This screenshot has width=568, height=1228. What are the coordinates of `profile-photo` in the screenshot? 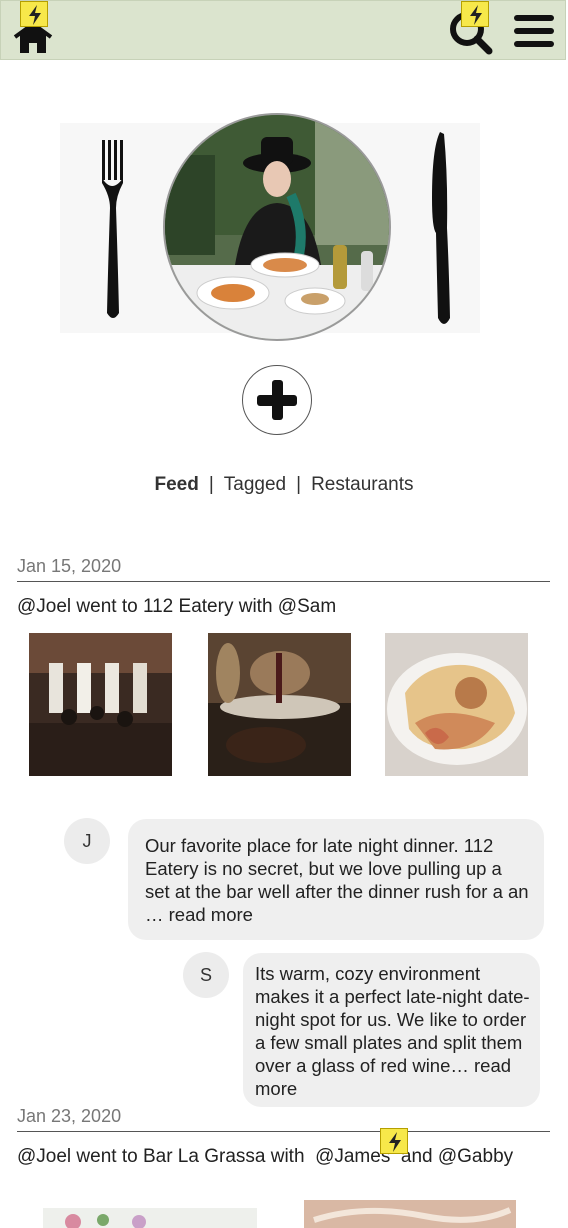 It's located at (277, 227).